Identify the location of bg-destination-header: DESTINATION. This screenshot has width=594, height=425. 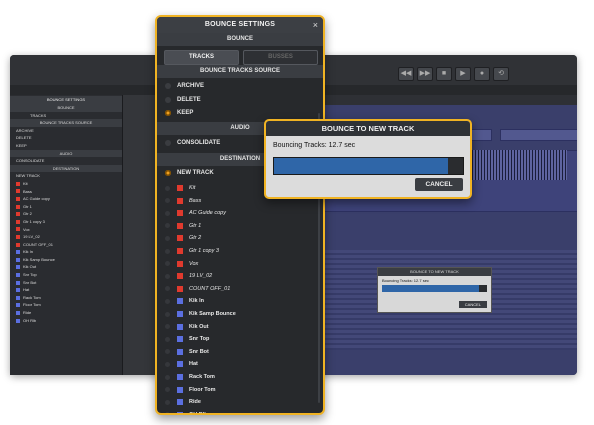
(66, 168).